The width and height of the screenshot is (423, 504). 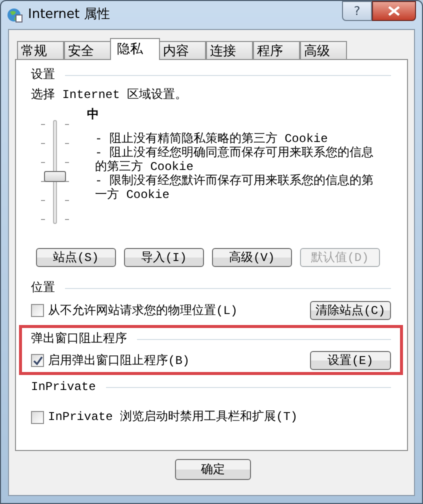 I want to click on tab: 隐私, so click(x=135, y=49).